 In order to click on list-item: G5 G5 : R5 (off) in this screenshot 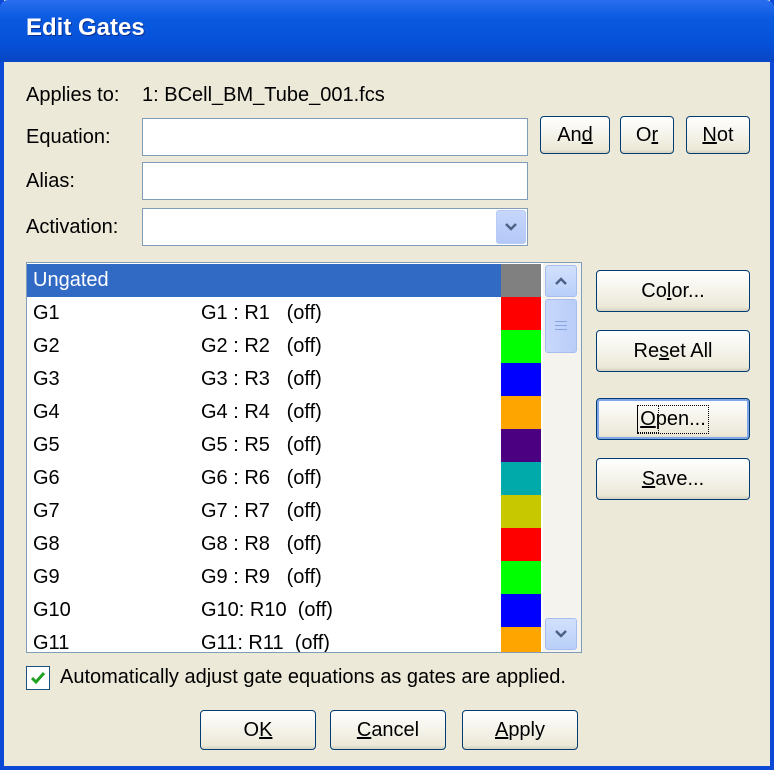, I will do `click(264, 445)`.